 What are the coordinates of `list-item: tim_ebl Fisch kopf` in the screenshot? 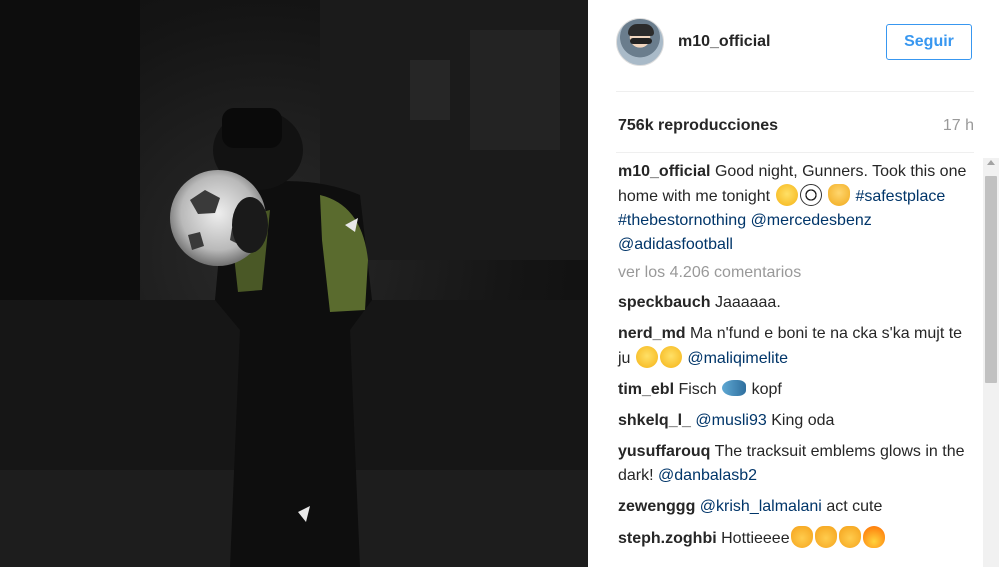 It's located at (793, 390).